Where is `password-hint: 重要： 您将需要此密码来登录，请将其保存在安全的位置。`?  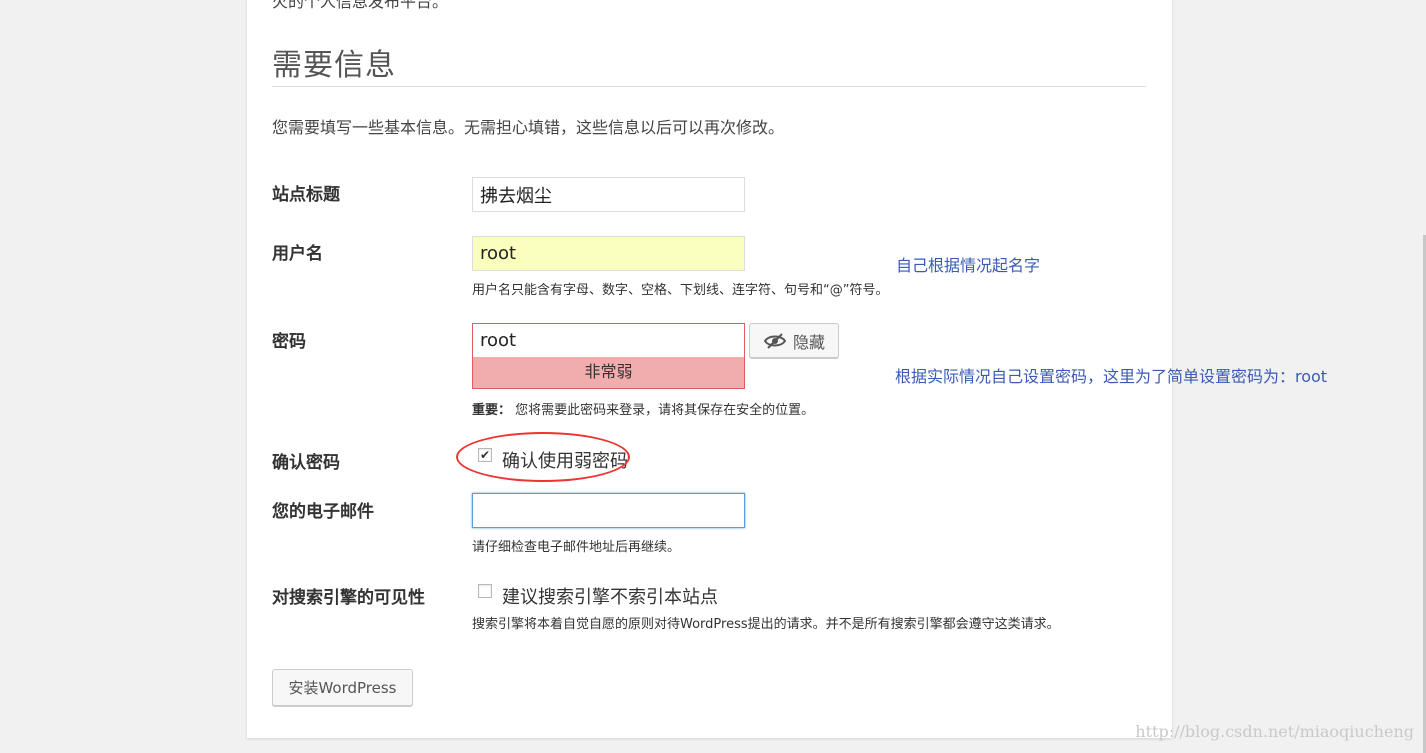
password-hint: 重要： 您将需要此密码来登录，请将其保存在安全的位置。 is located at coordinates (643, 408).